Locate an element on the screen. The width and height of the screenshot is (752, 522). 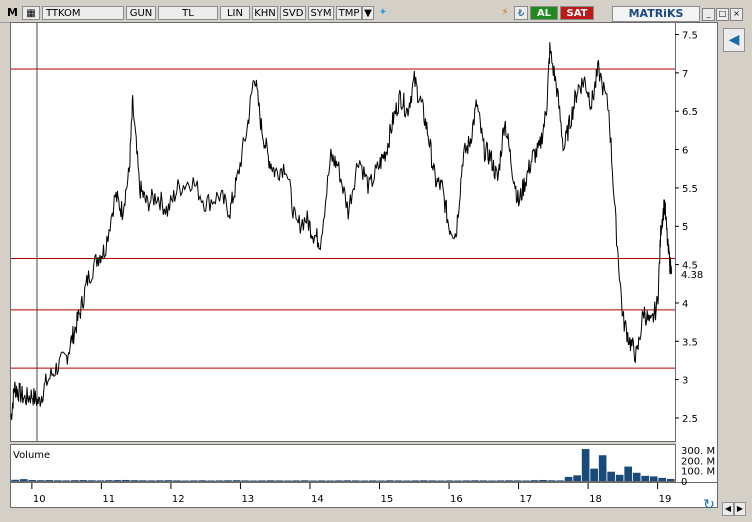
y-tick-label: 2.5 is located at coordinates (690, 419).